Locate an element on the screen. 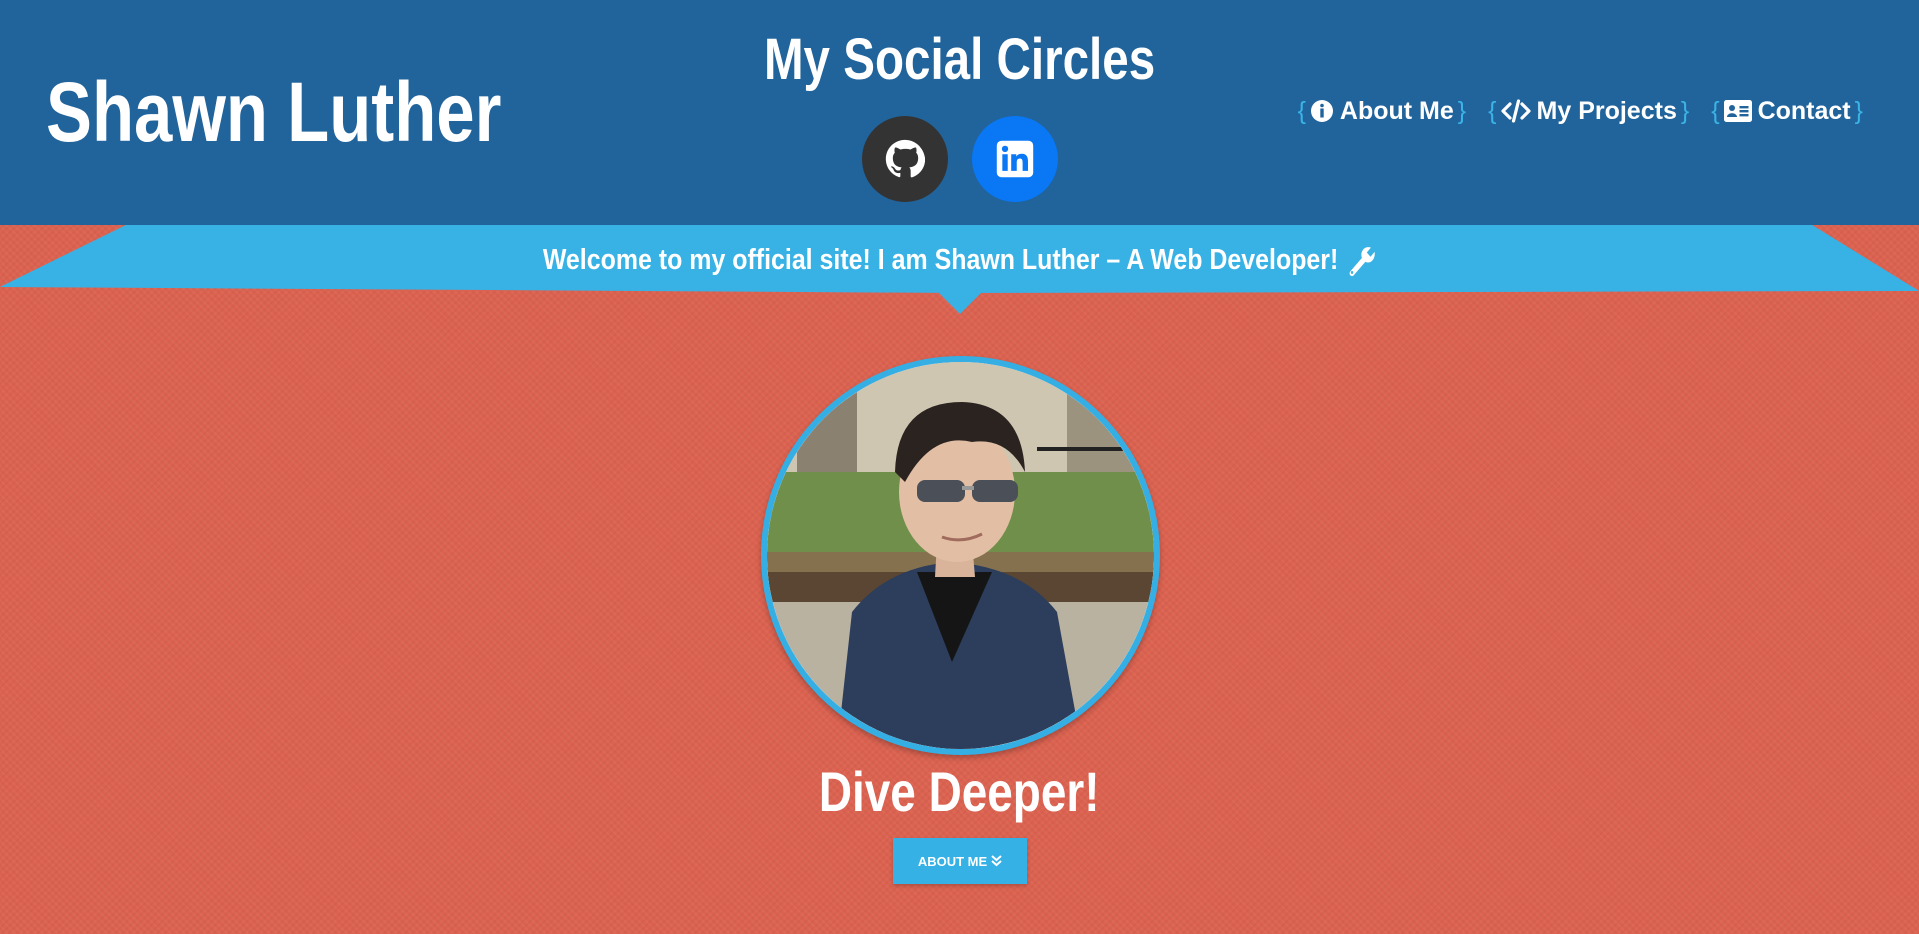  double-chevron-down-icon is located at coordinates (996, 861).